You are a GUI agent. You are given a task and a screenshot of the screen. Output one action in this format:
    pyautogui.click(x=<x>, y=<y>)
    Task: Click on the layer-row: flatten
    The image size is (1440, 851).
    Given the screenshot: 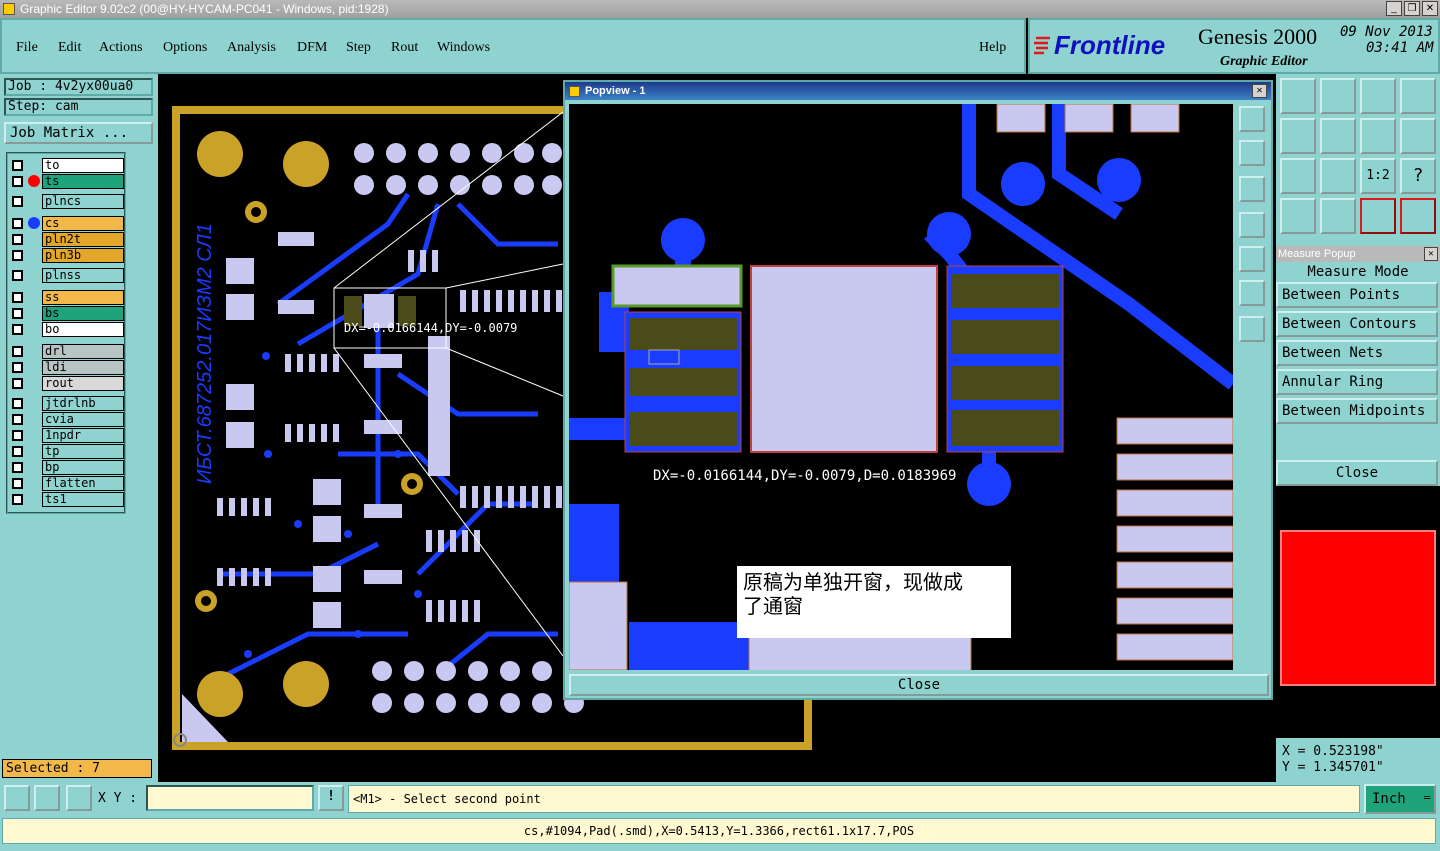 What is the action you would take?
    pyautogui.click(x=67, y=483)
    